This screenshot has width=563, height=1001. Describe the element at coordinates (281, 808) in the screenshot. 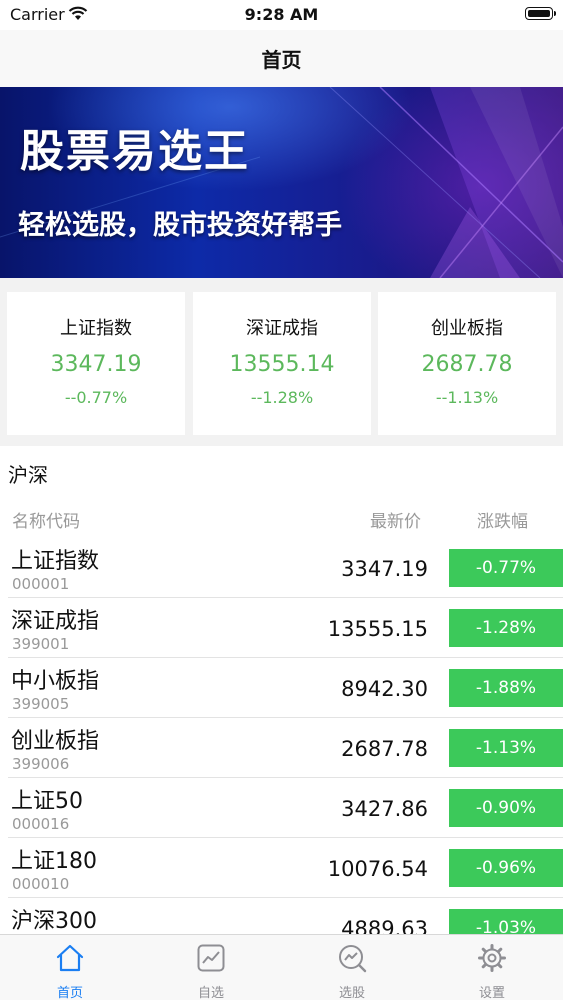

I see `table-row: 上证50 000016 3427.86 -0.90%` at that location.